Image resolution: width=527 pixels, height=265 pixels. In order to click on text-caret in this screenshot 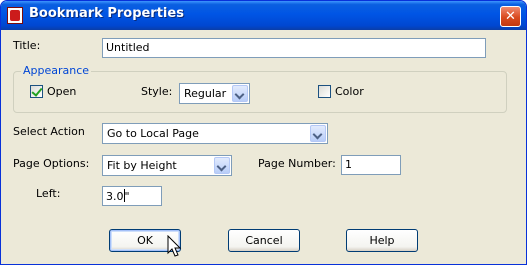, I will do `click(124, 195)`.